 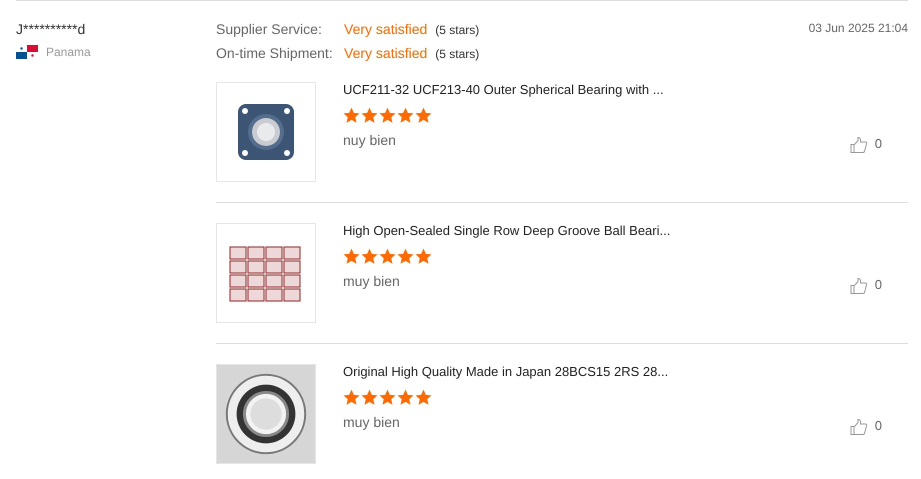 I want to click on reviewer-country: Panama, so click(x=68, y=52).